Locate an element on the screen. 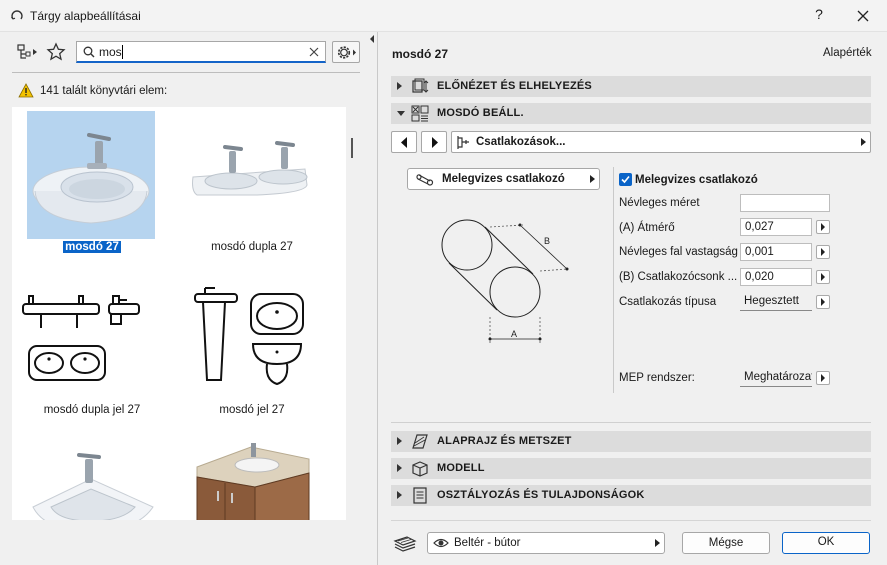 This screenshot has height=565, width=887. library-item-mosdo-dupla-27: mosdó dupla 27 is located at coordinates (252, 183).